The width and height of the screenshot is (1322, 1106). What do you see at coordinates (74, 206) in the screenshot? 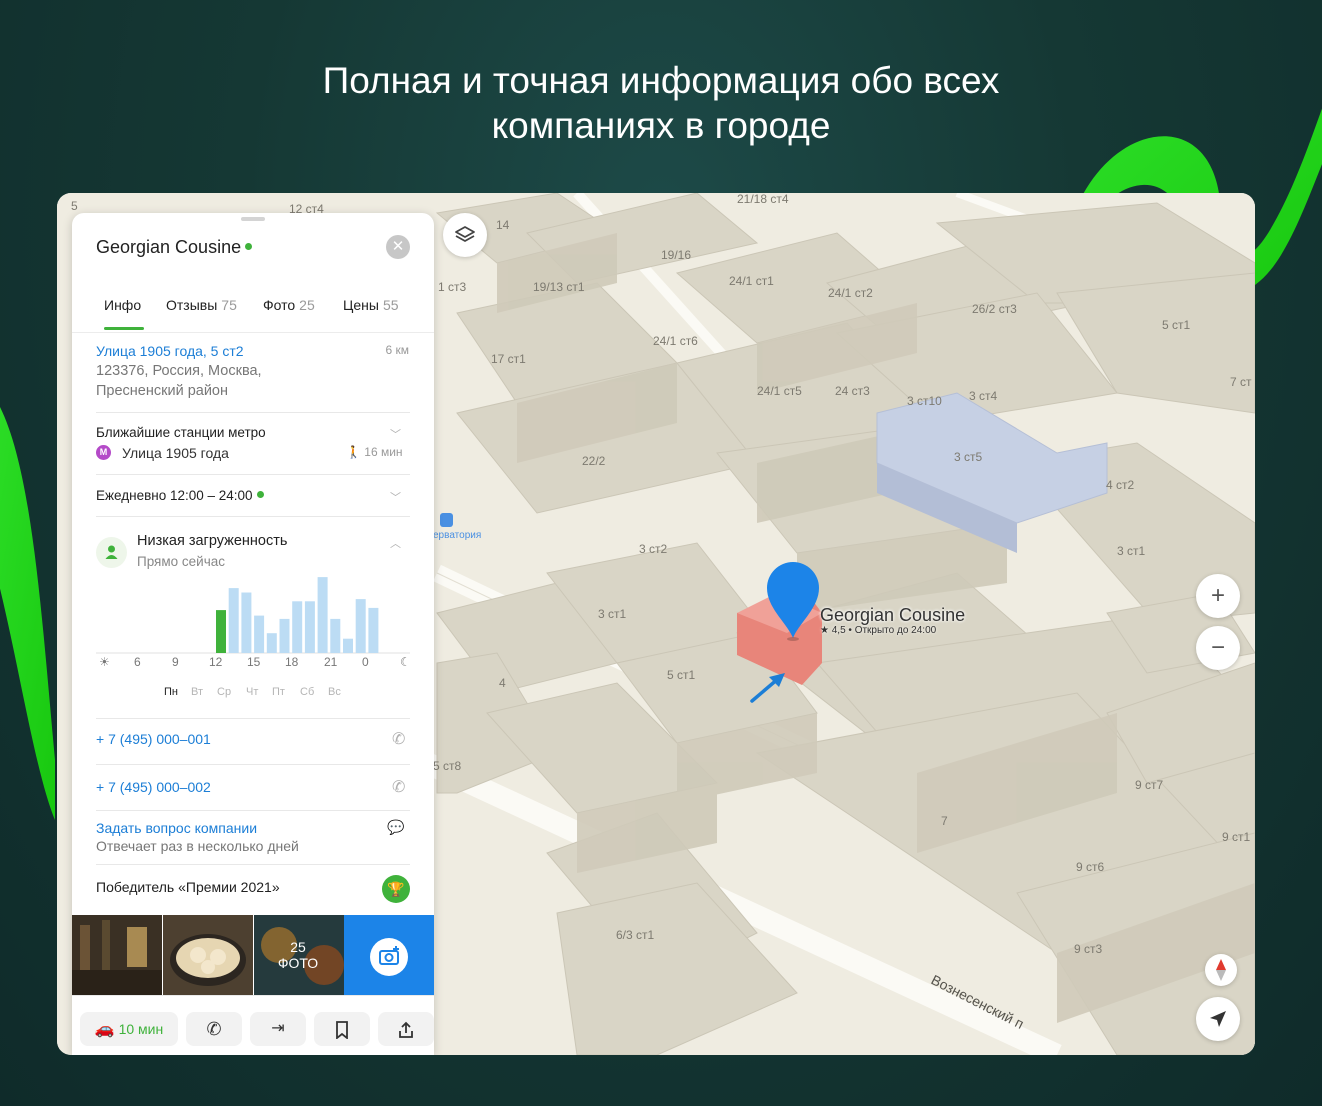
I see `map-label: 5` at bounding box center [74, 206].